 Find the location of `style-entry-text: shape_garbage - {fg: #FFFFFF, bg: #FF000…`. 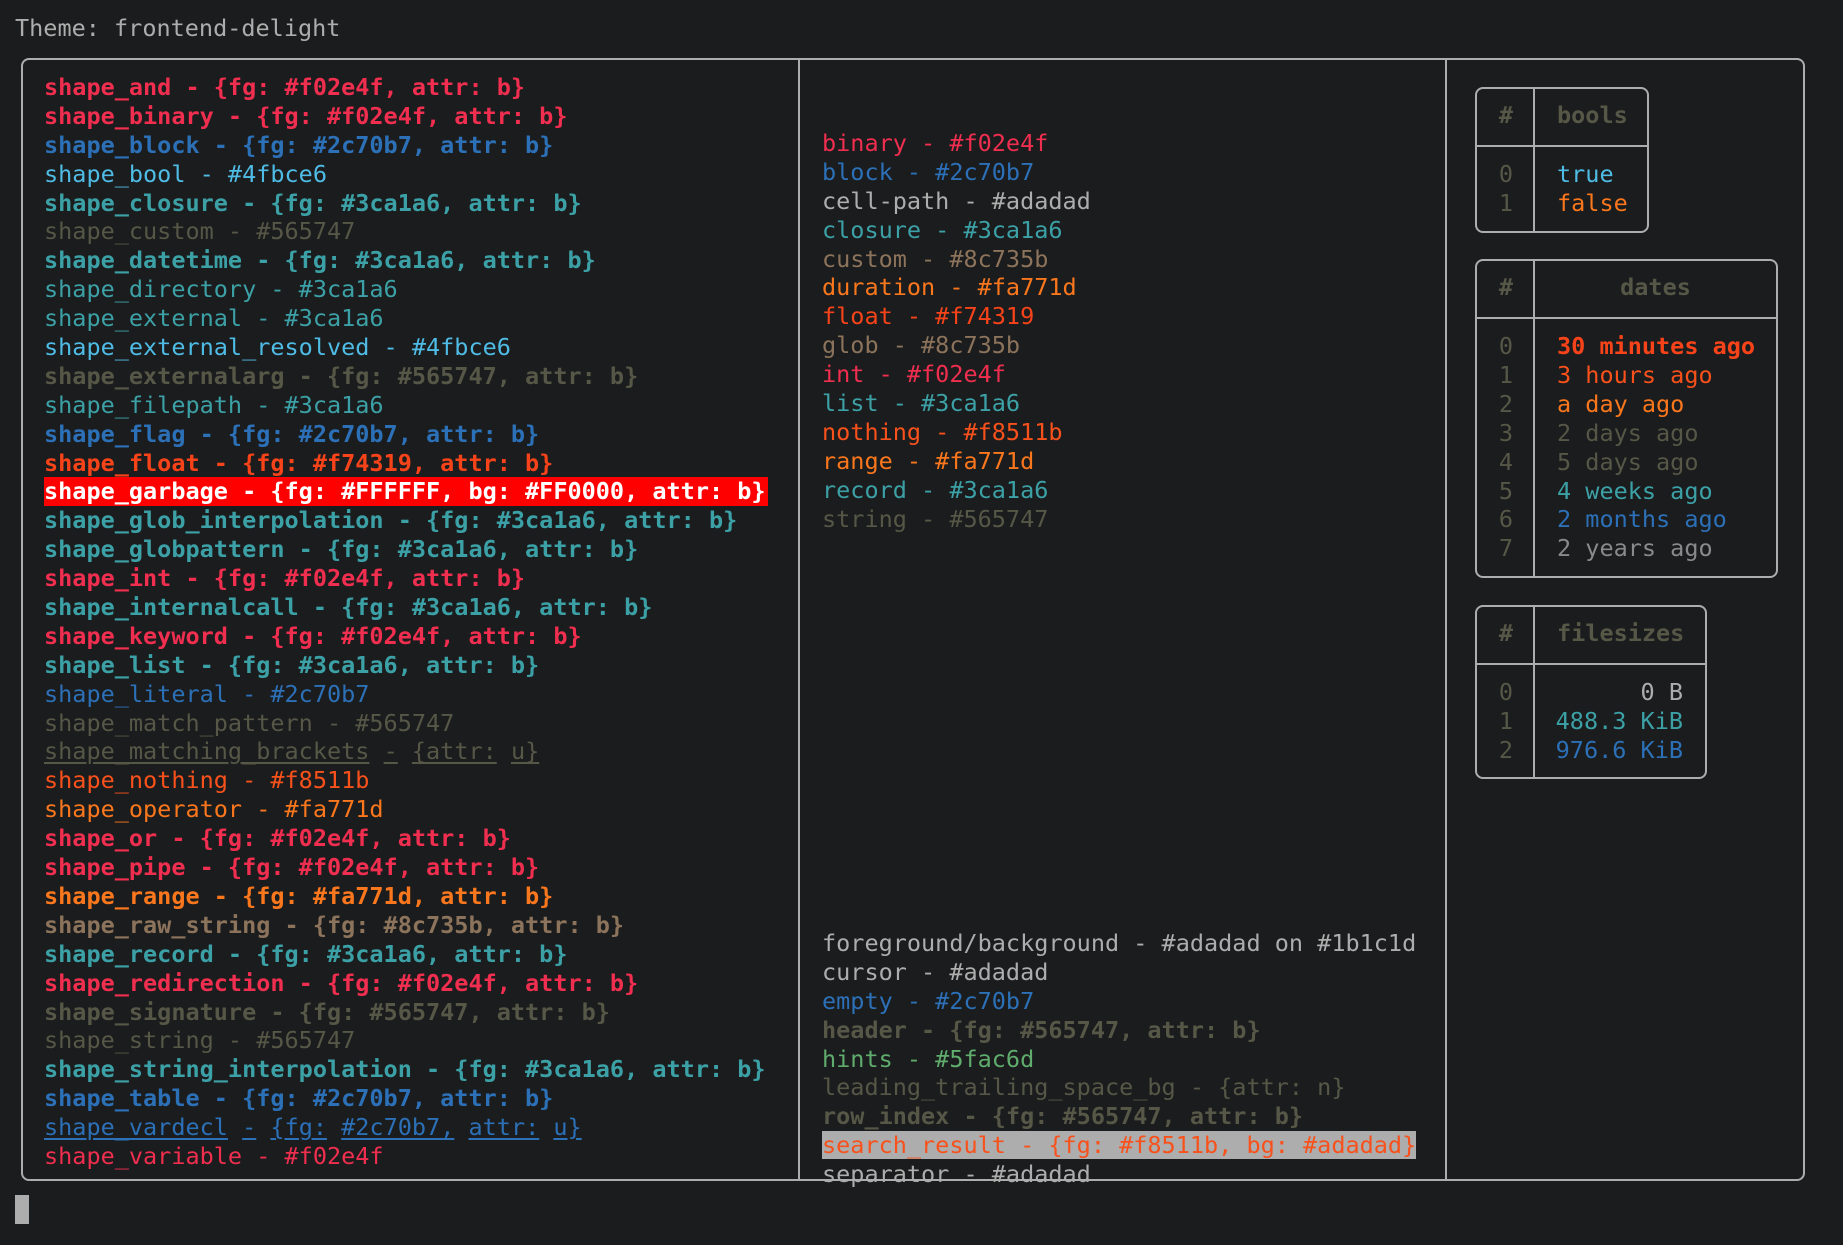

style-entry-text: shape_garbage - {fg: #FFFFFF, bg: #FF000… is located at coordinates (406, 492).